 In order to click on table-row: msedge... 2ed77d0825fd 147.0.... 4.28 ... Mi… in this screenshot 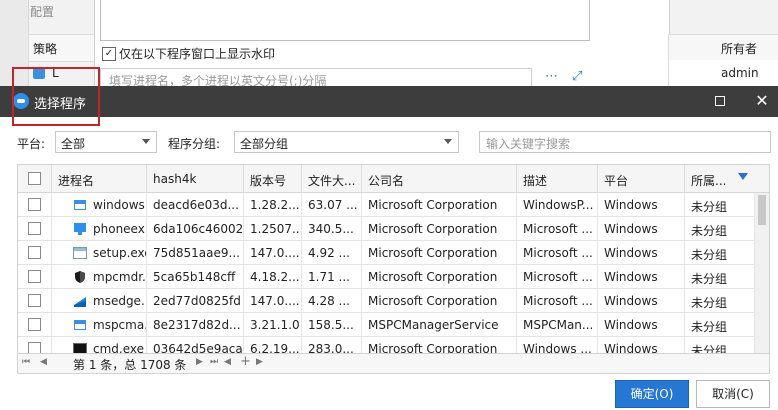, I will do `click(386, 301)`.